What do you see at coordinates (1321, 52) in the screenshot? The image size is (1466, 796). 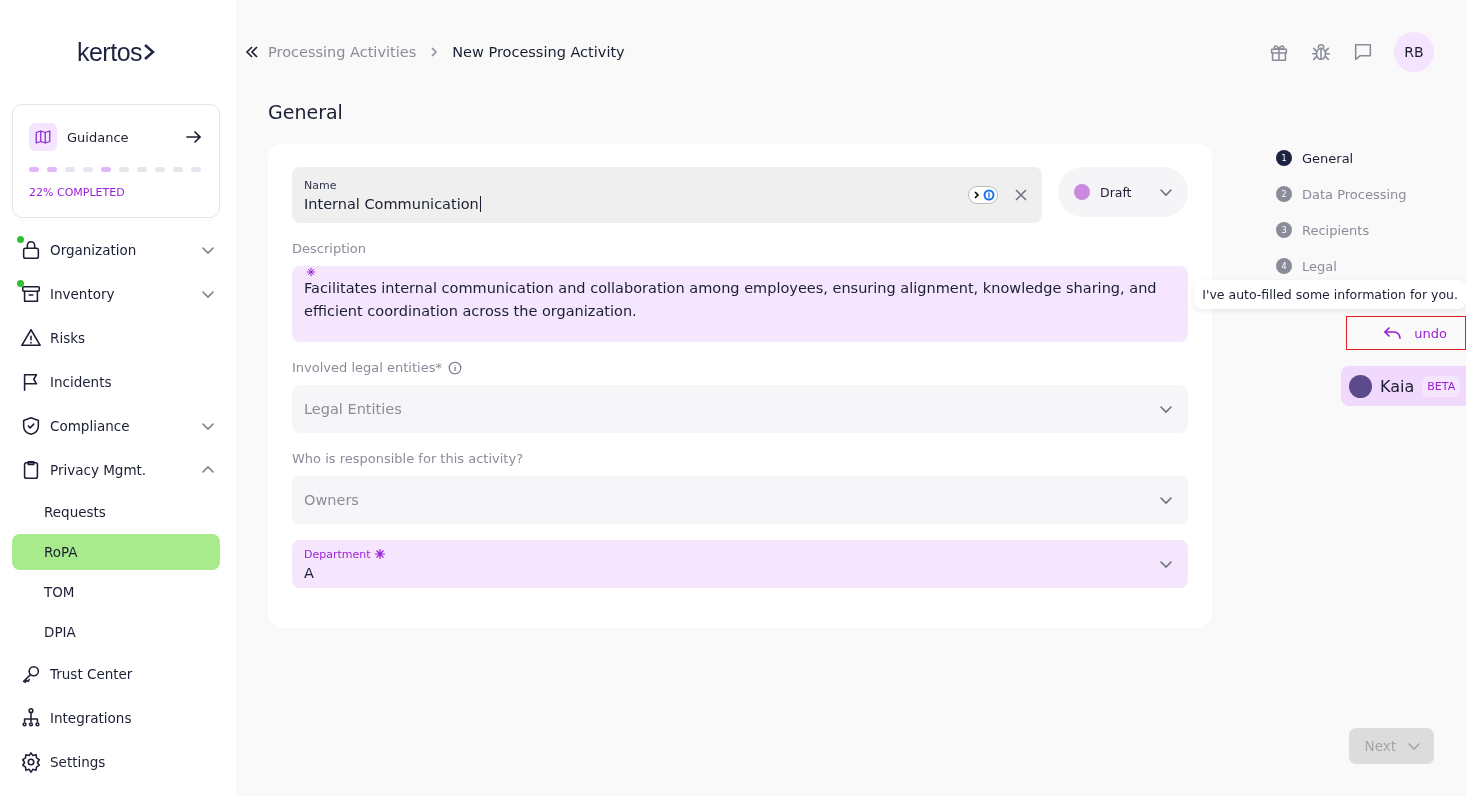 I see `bug-icon` at bounding box center [1321, 52].